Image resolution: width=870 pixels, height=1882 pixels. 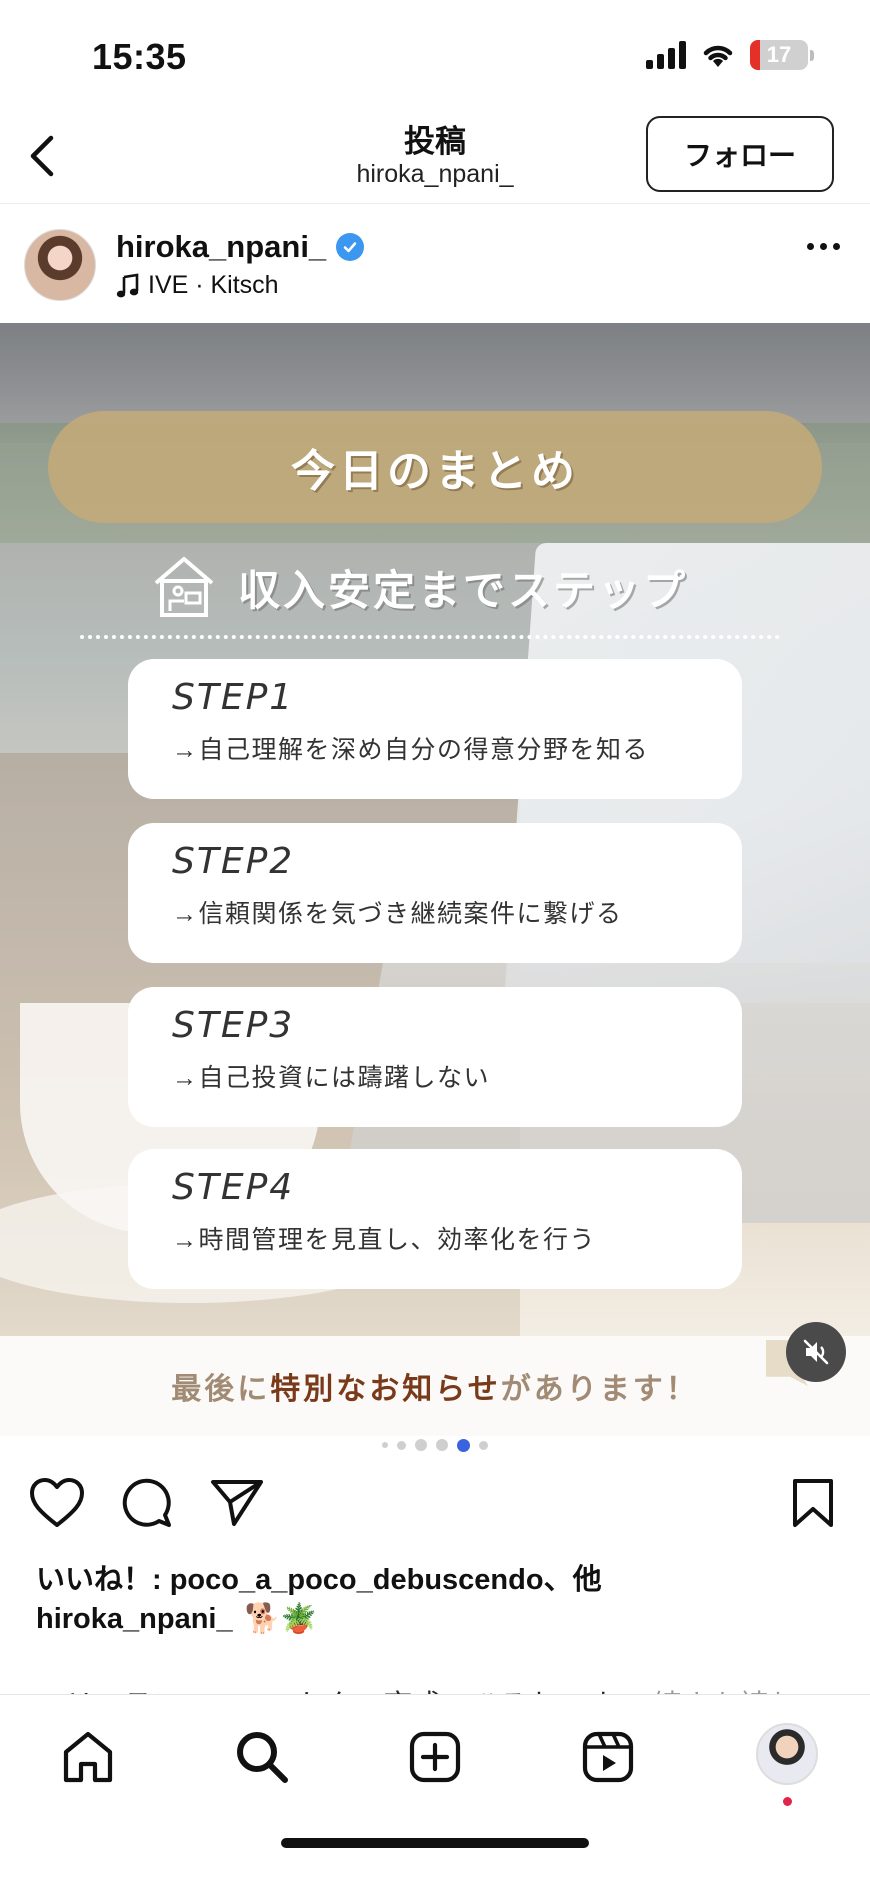 I want to click on reels-icon, so click(x=608, y=1757).